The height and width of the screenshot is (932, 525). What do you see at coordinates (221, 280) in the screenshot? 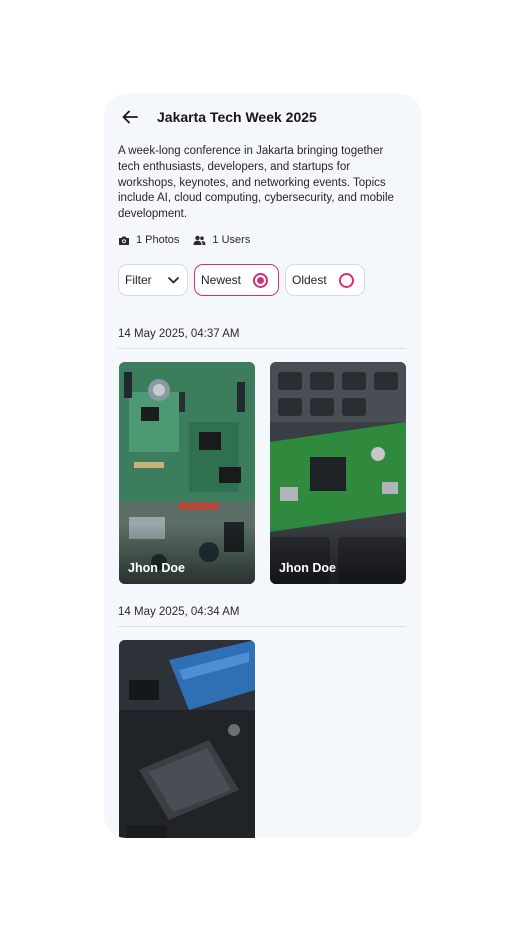
I see `newest-label: Newest` at bounding box center [221, 280].